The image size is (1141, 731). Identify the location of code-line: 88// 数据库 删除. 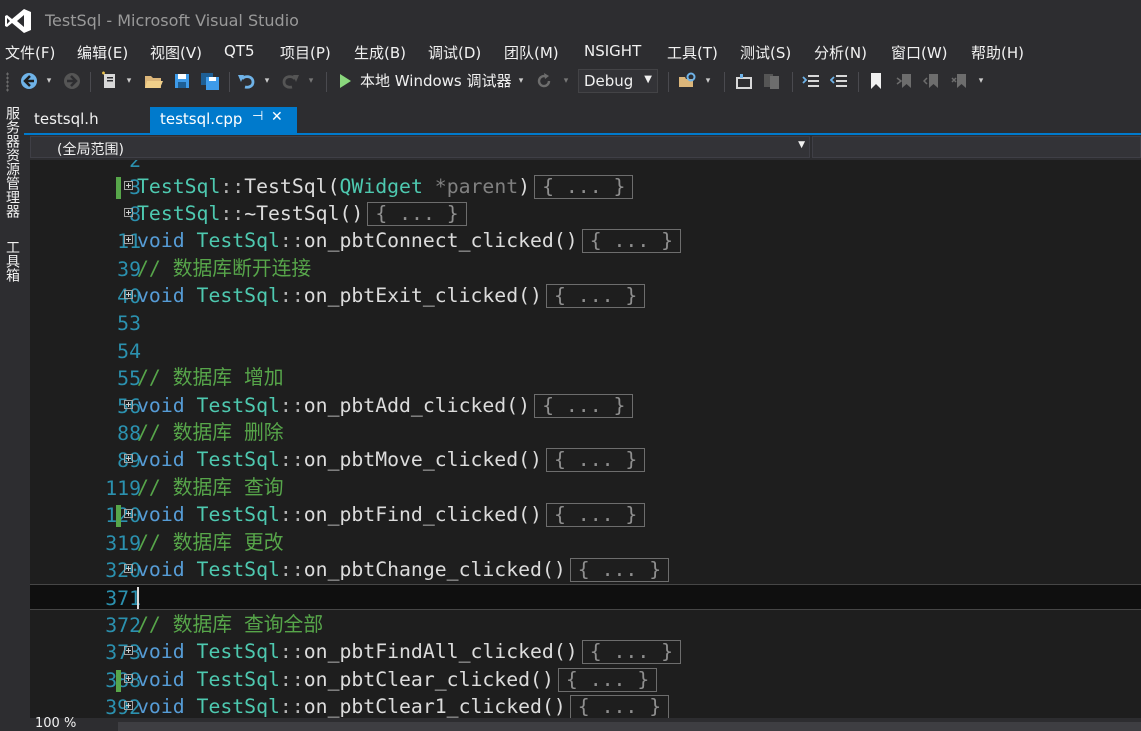
(585, 433).